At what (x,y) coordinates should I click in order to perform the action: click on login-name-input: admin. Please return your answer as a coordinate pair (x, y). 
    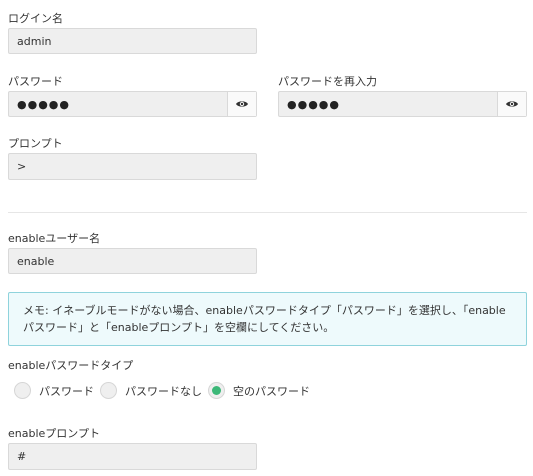
    Looking at the image, I should click on (132, 41).